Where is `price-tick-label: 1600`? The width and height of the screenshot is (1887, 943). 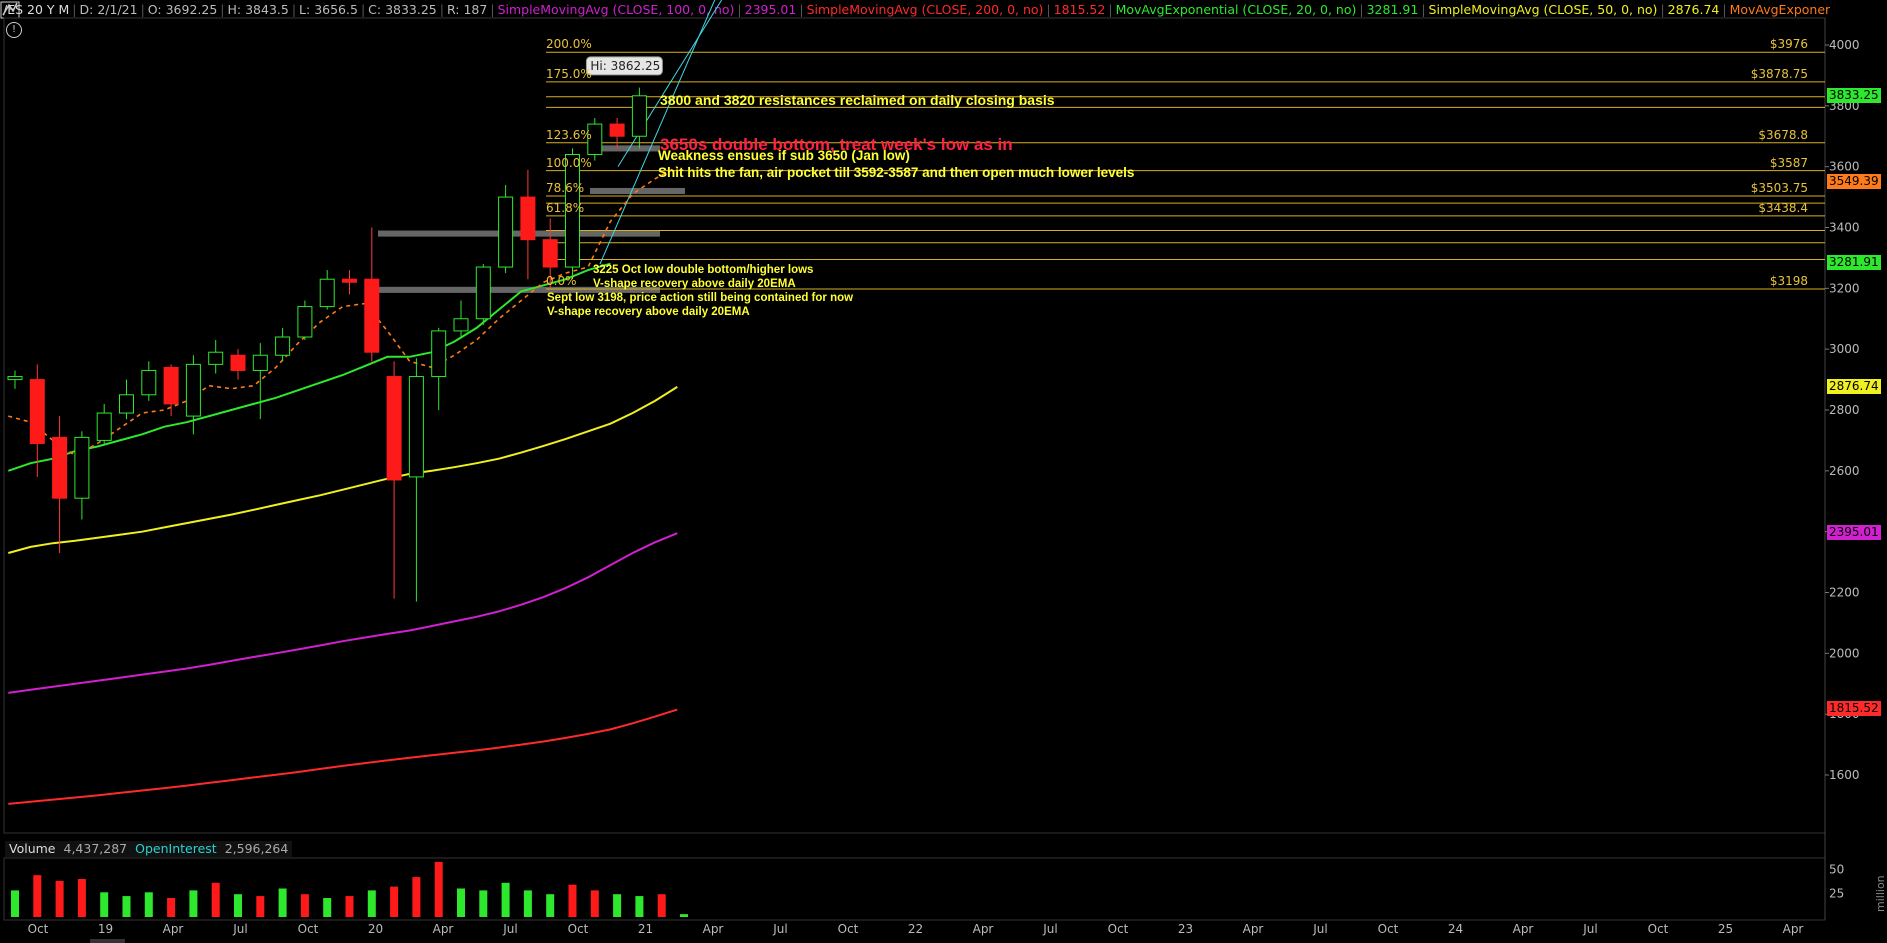
price-tick-label: 1600 is located at coordinates (1844, 775).